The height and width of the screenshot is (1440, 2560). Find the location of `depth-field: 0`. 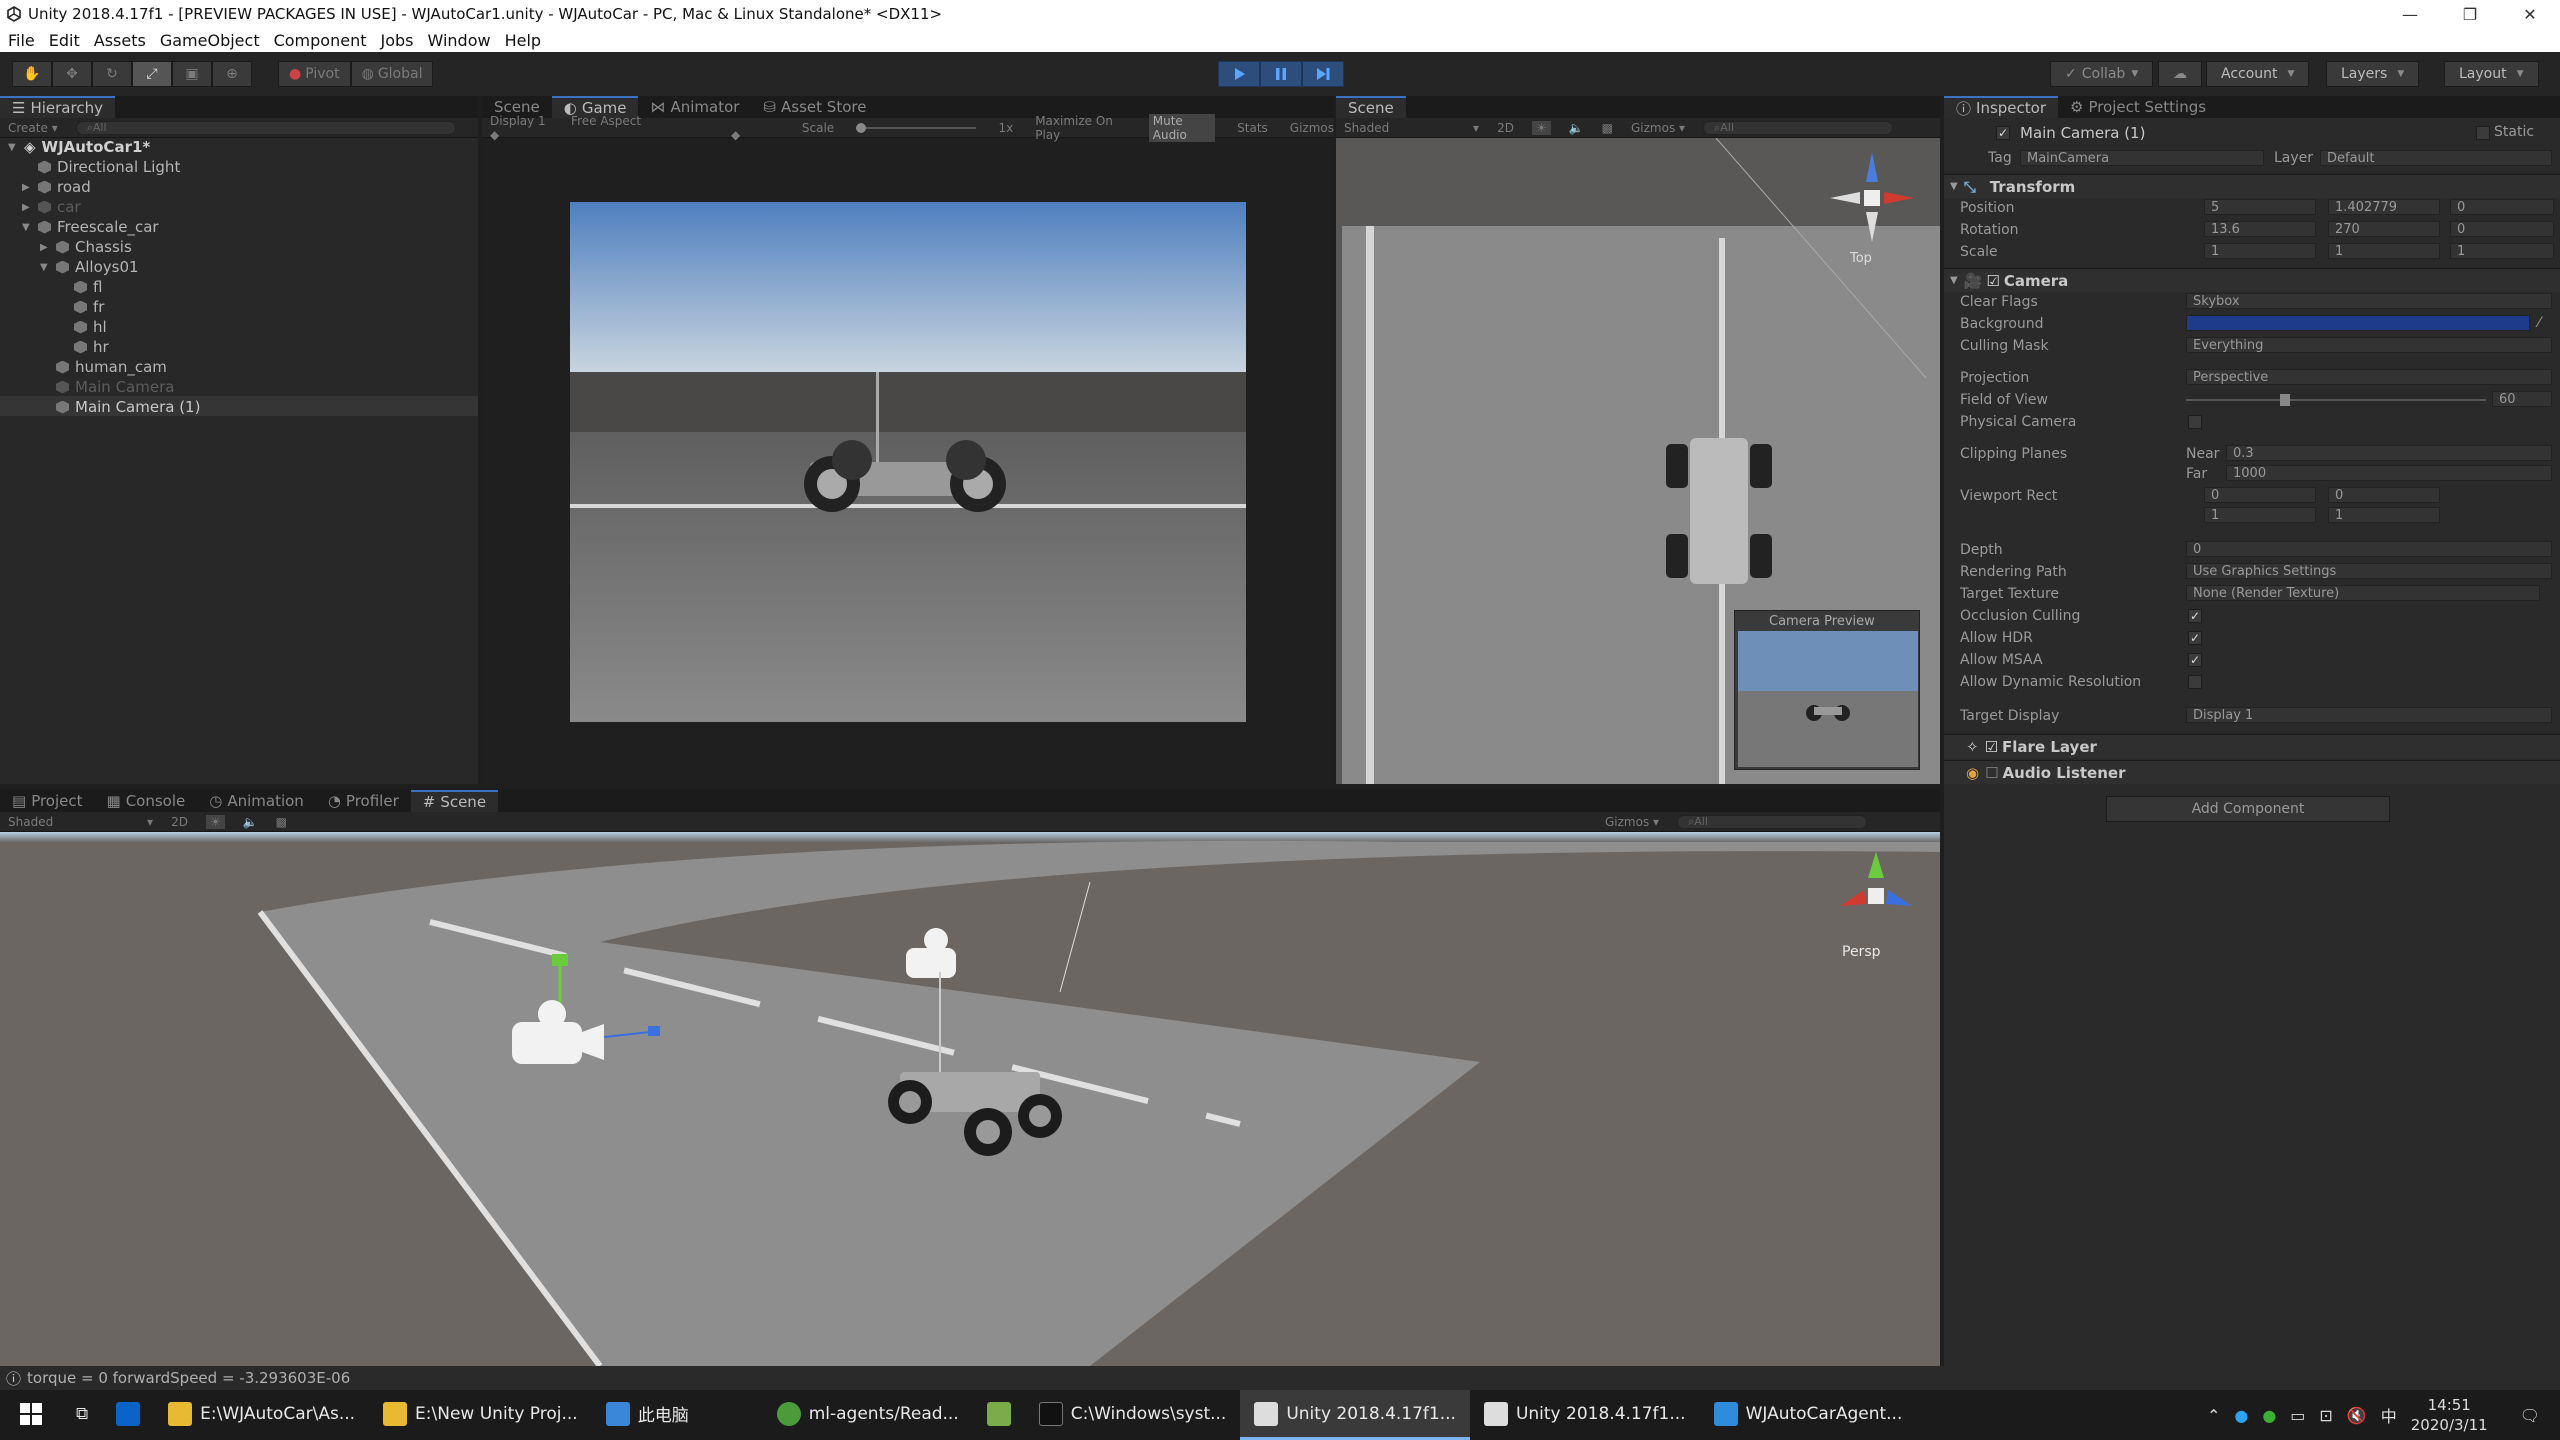

depth-field: 0 is located at coordinates (2369, 549).